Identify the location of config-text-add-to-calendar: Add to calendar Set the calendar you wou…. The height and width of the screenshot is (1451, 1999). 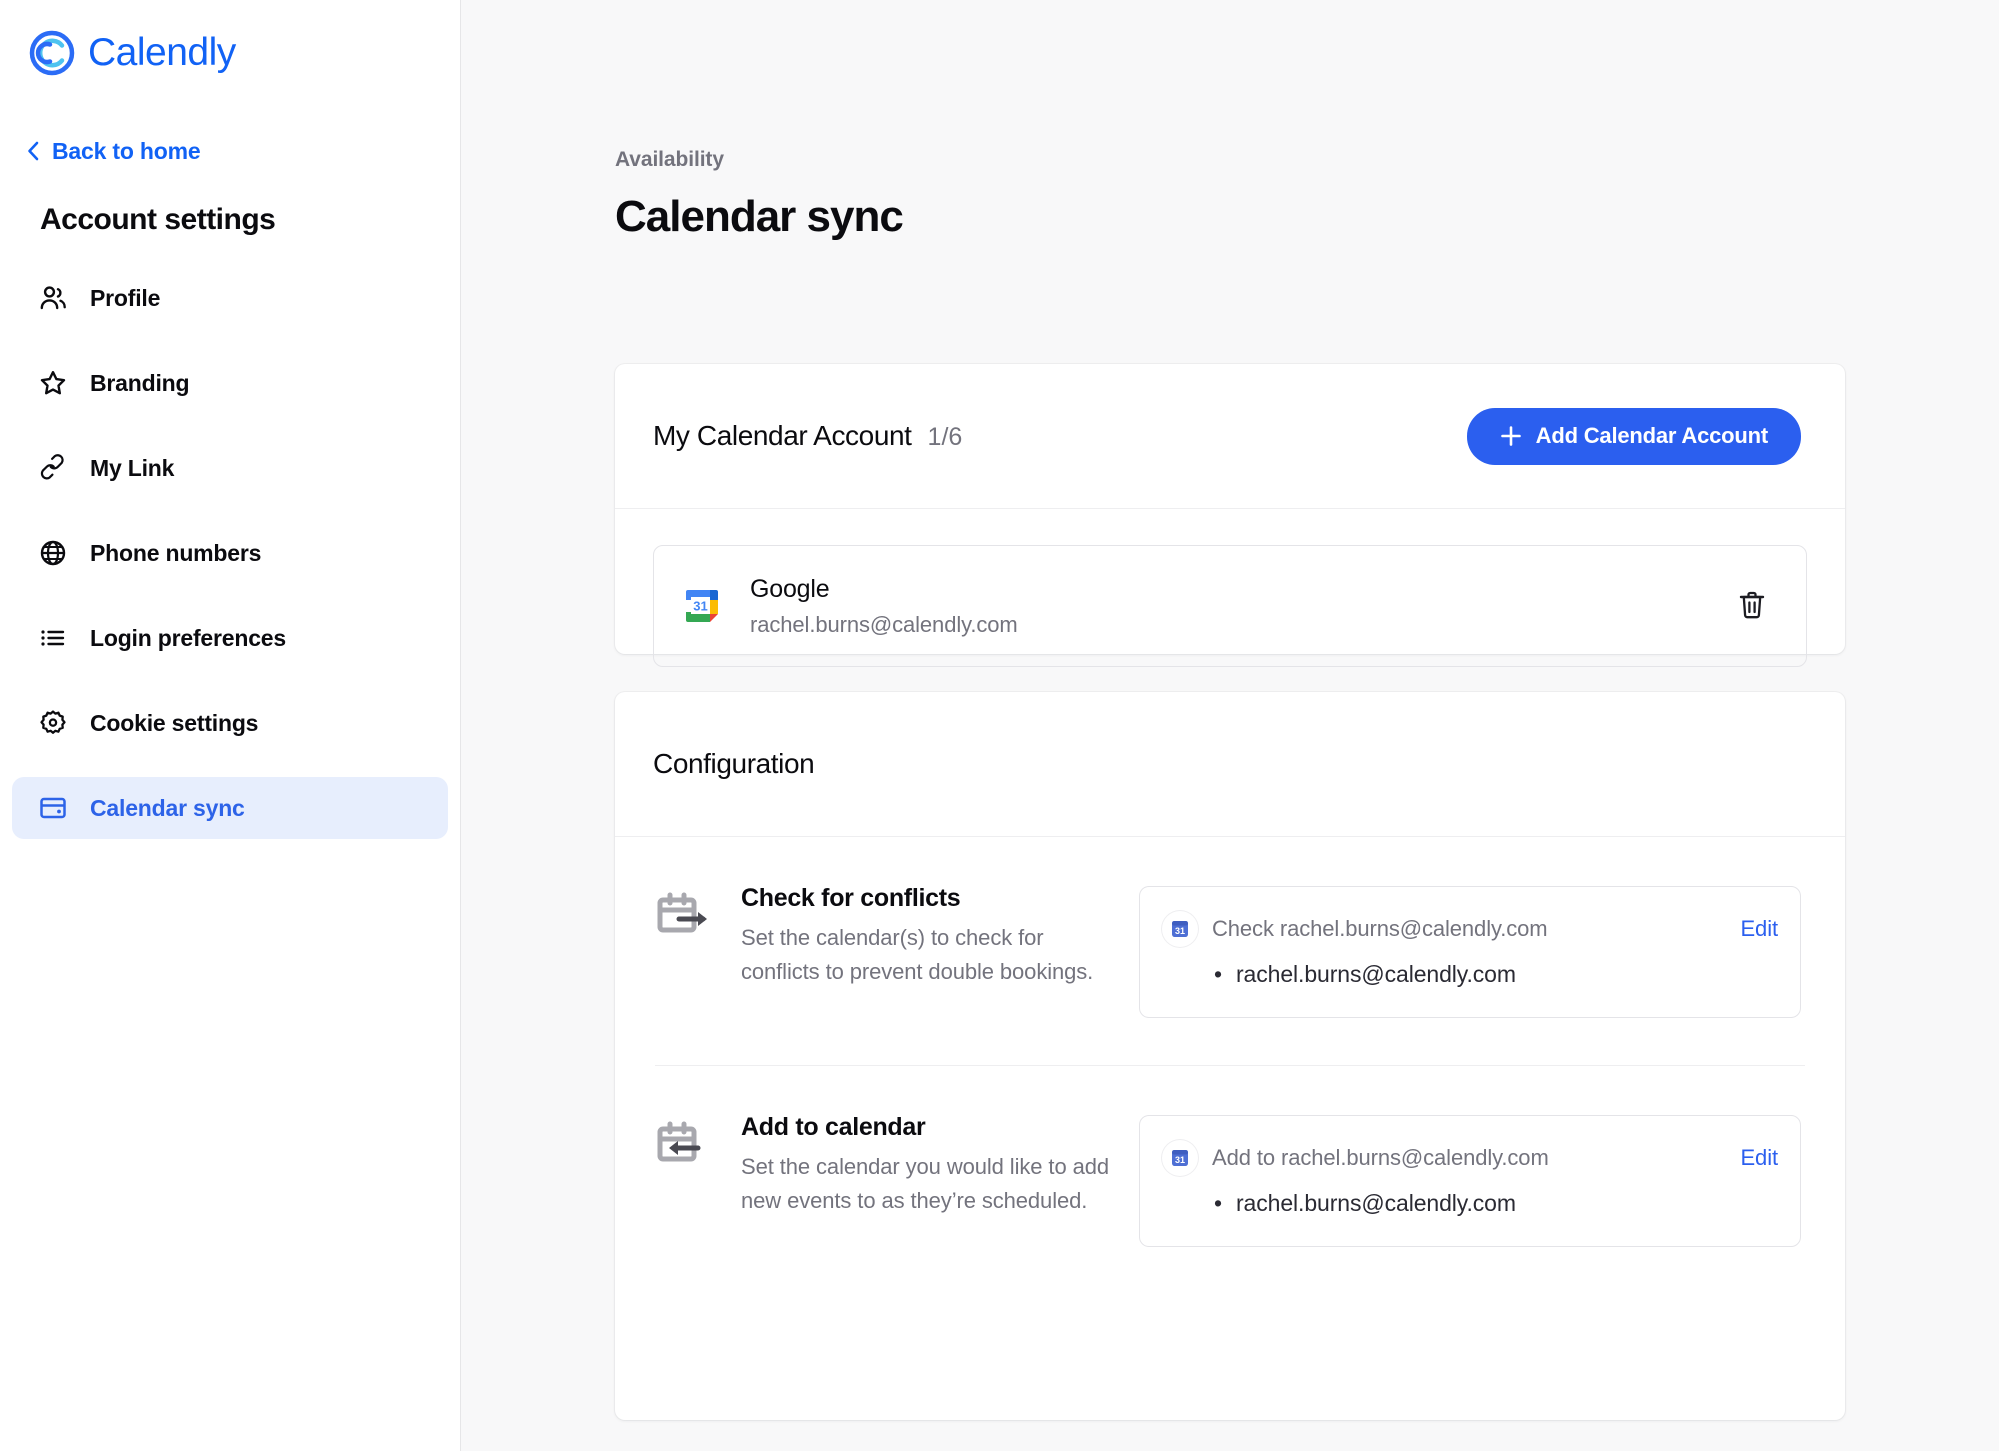
(931, 1165).